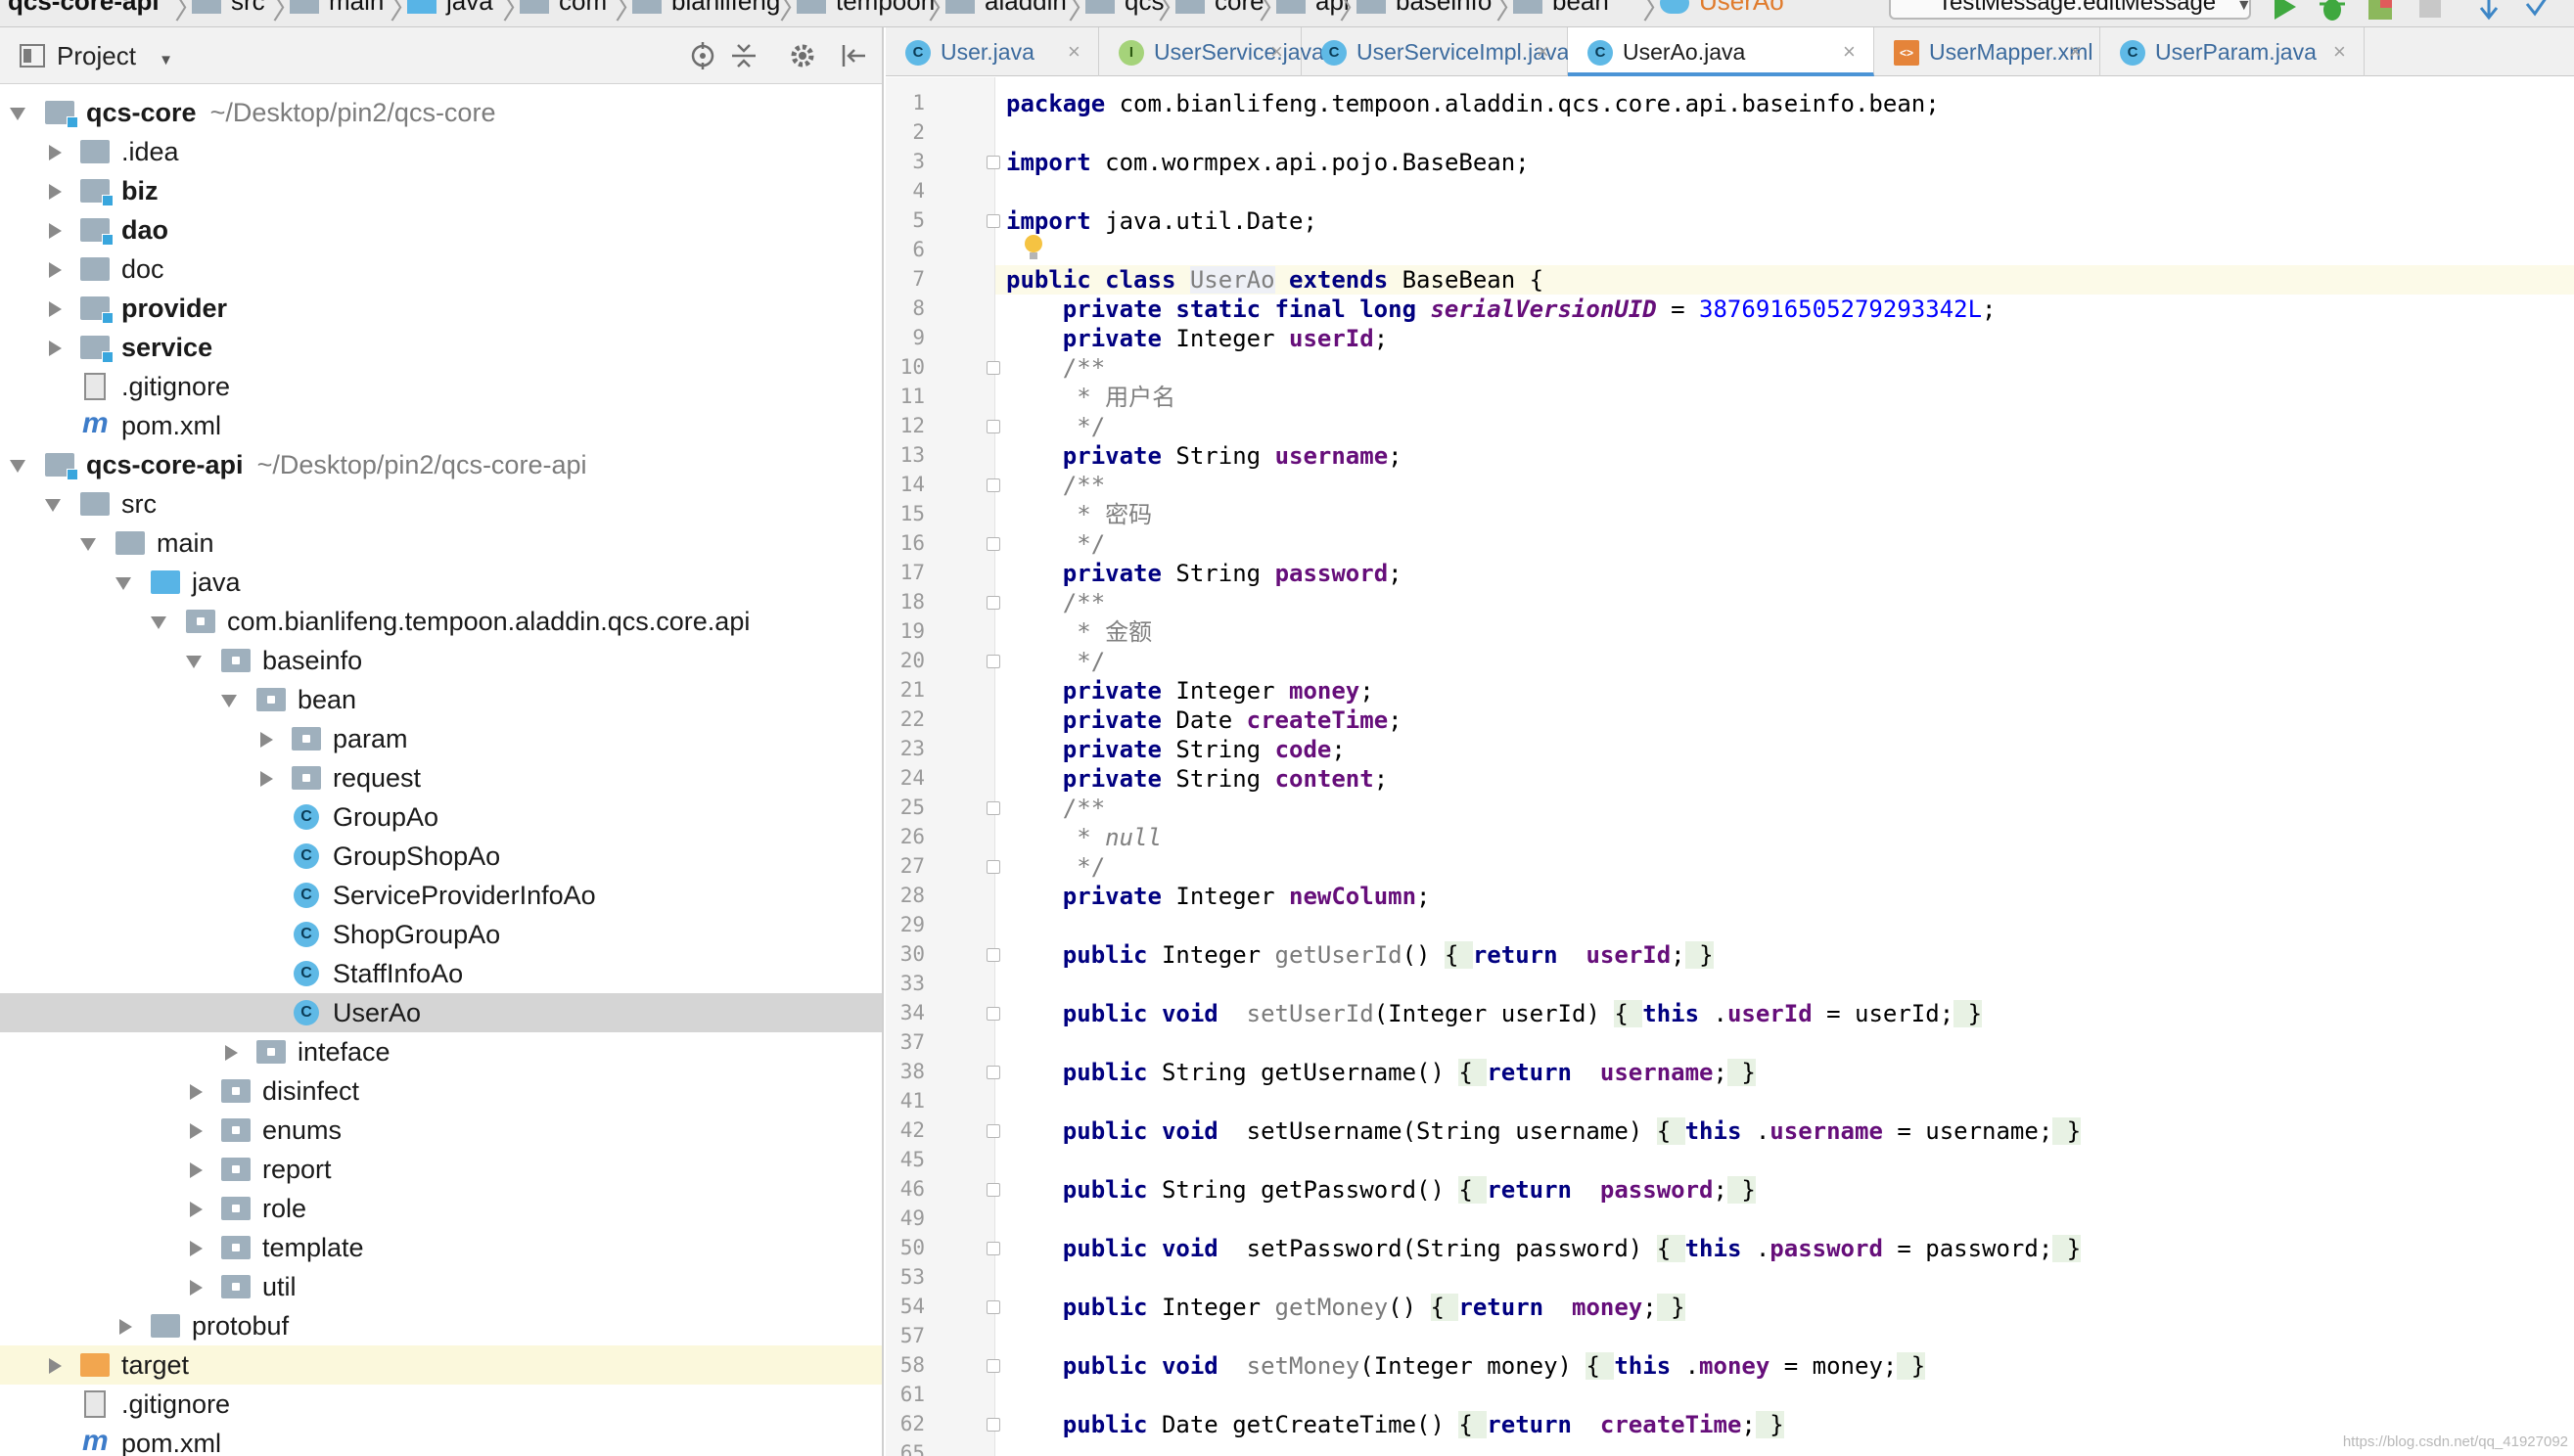  Describe the element at coordinates (1784, 779) in the screenshot. I see `code-line: private String content;` at that location.